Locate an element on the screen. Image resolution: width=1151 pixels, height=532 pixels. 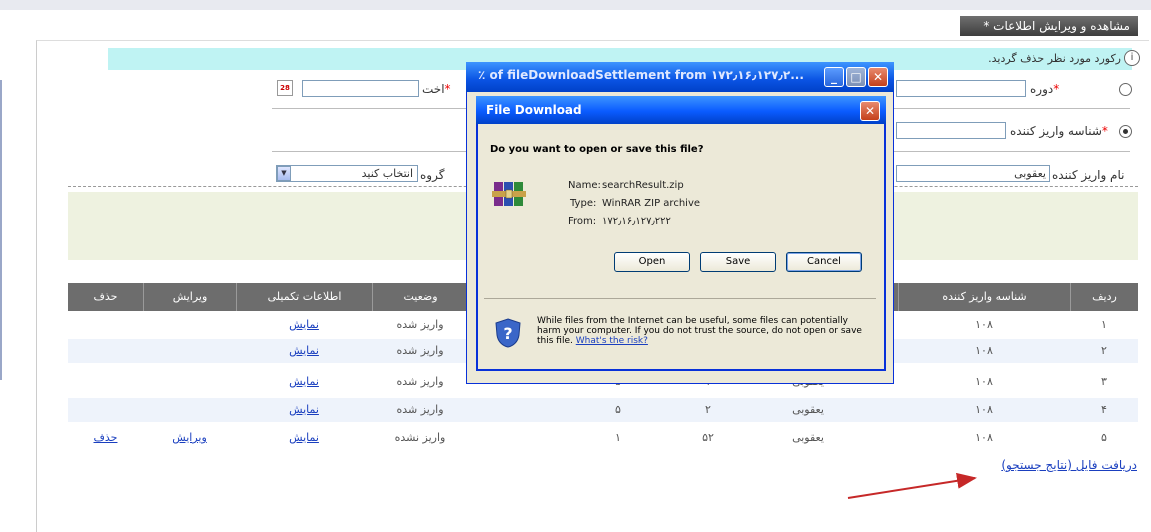
cell-status: واریز نشده is located at coordinates (420, 437).